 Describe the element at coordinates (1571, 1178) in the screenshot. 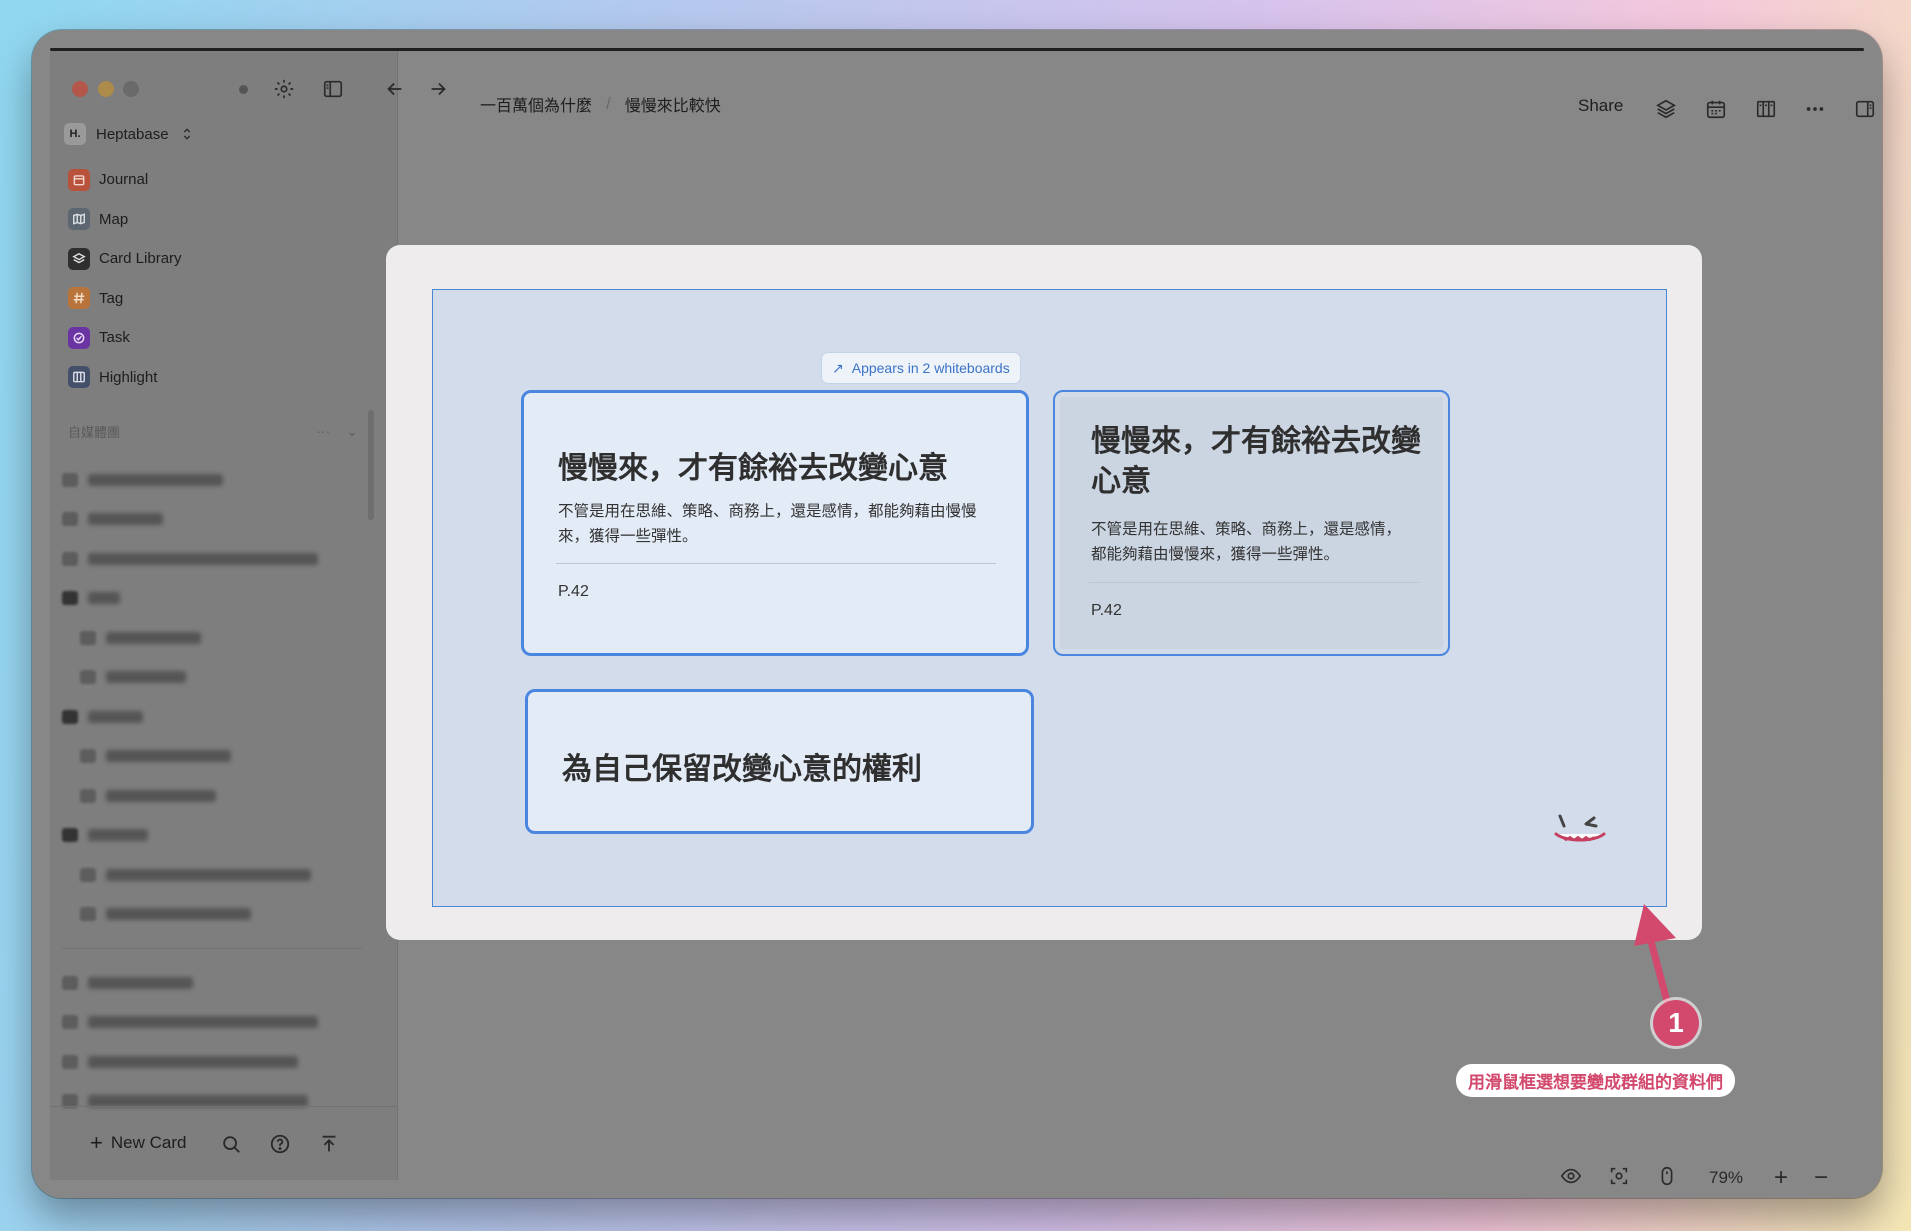

I see `eye-icon` at that location.